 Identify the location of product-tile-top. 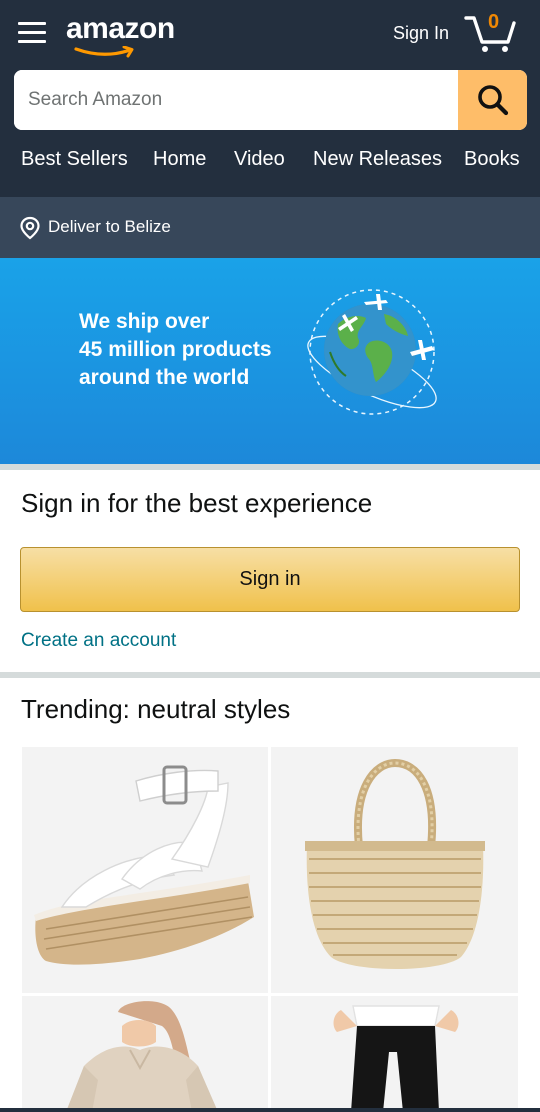
(145, 1054).